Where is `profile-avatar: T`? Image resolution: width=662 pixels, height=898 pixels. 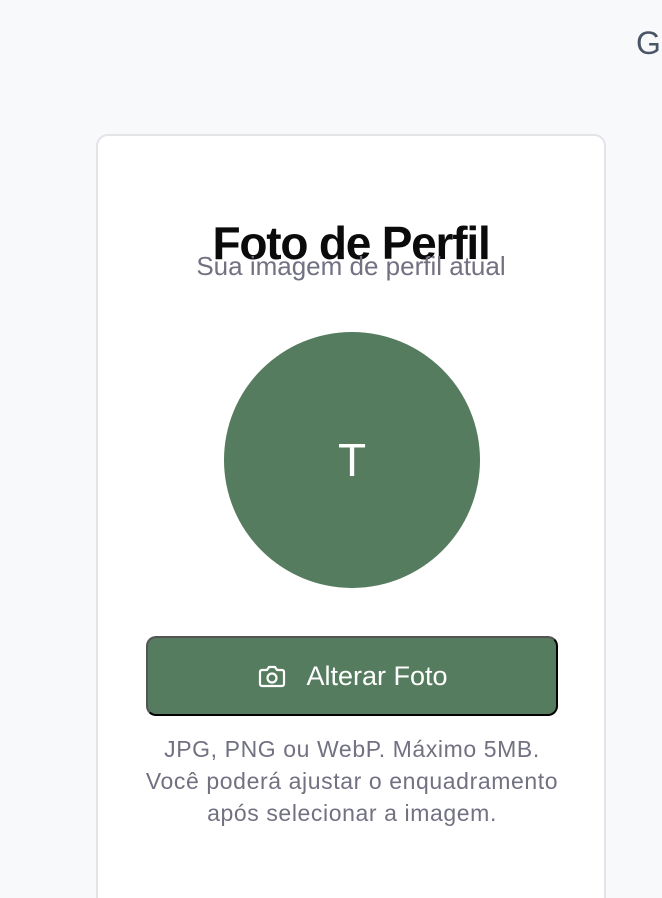 profile-avatar: T is located at coordinates (352, 460).